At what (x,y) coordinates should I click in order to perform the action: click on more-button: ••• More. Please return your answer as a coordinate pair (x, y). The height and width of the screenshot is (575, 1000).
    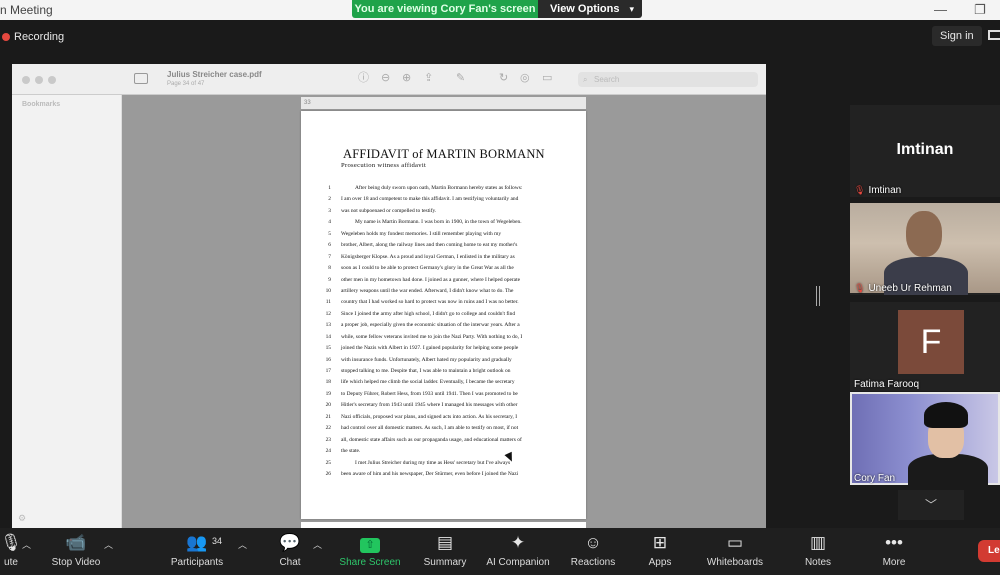
    Looking at the image, I should click on (894, 551).